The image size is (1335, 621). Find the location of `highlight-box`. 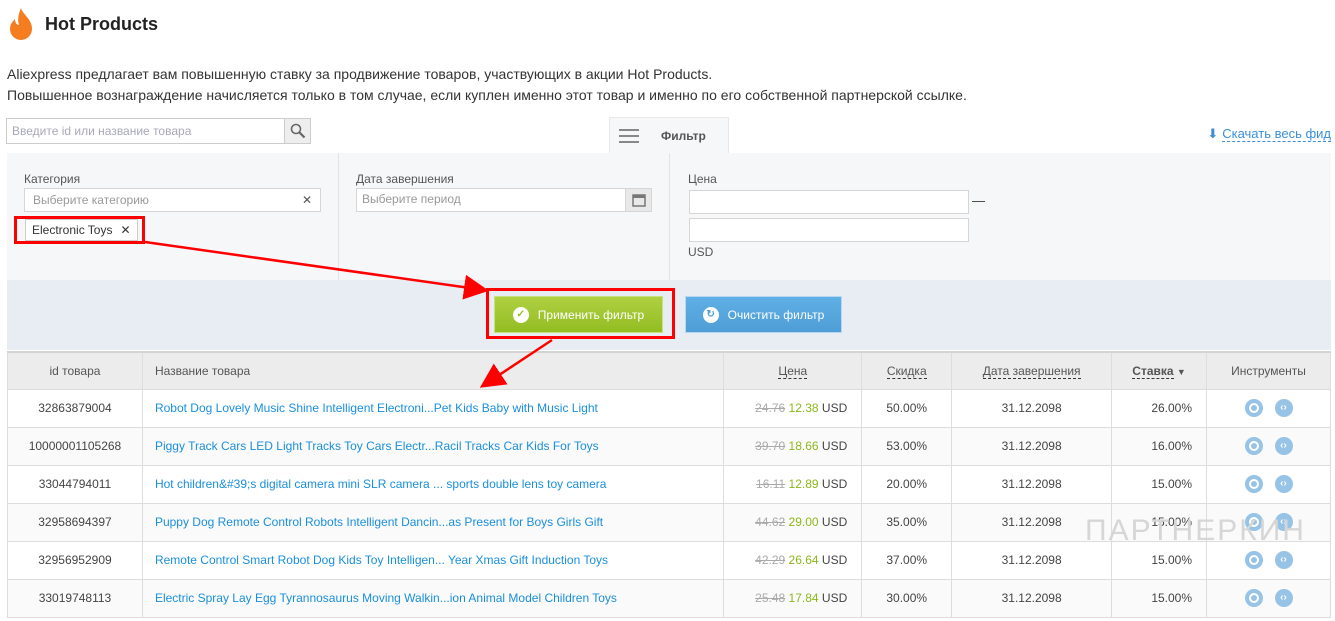

highlight-box is located at coordinates (580, 313).